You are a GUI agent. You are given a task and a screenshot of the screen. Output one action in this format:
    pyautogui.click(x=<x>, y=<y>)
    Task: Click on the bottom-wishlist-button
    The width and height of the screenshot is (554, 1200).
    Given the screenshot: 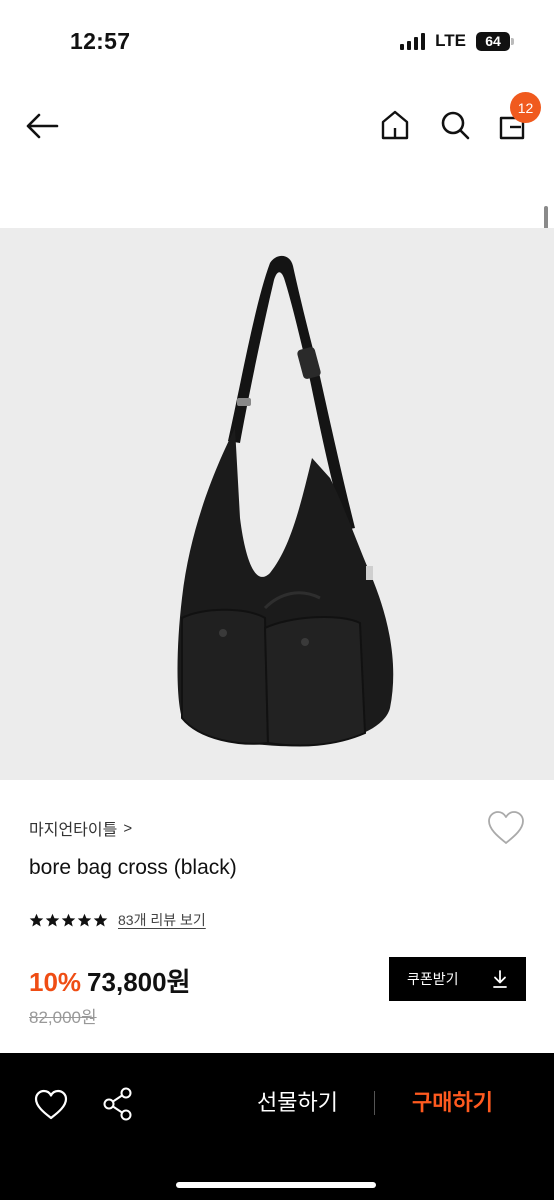 What is the action you would take?
    pyautogui.click(x=51, y=1105)
    